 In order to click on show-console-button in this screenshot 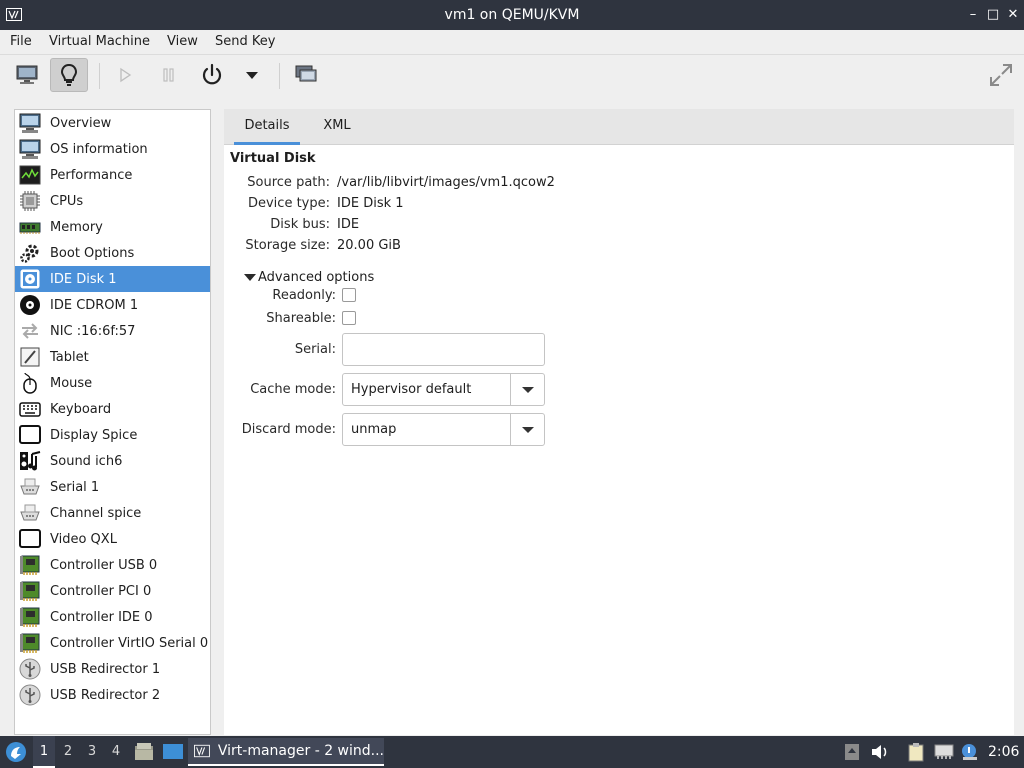, I will do `click(27, 75)`.